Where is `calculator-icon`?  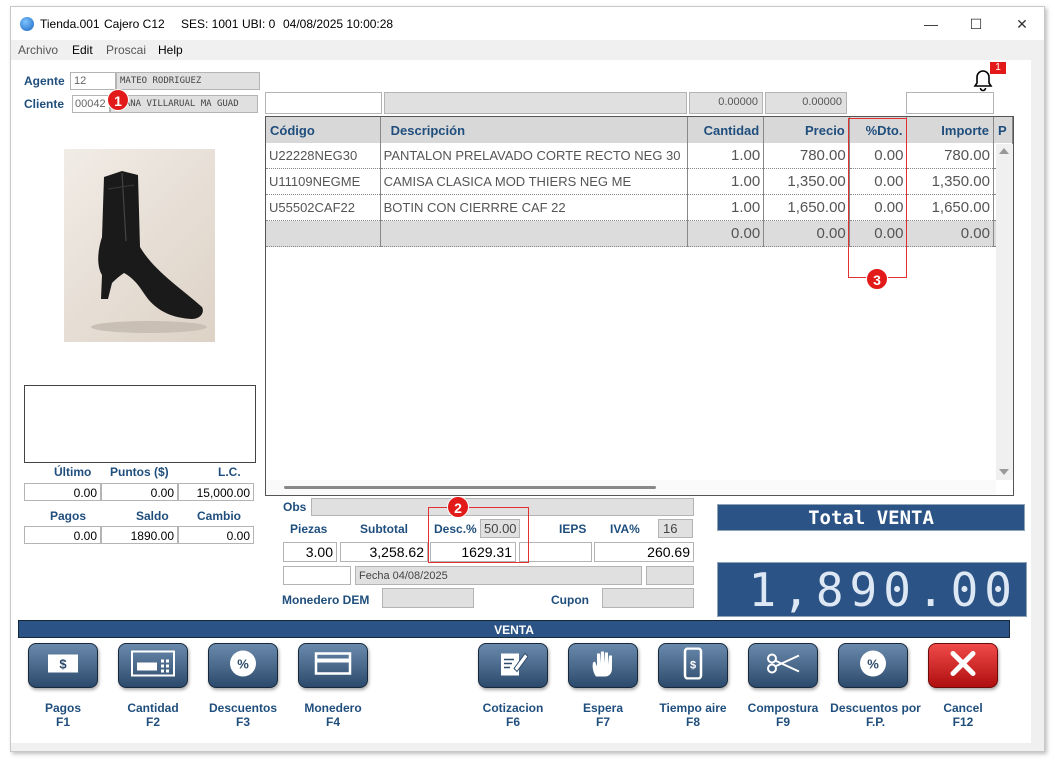 calculator-icon is located at coordinates (153, 665).